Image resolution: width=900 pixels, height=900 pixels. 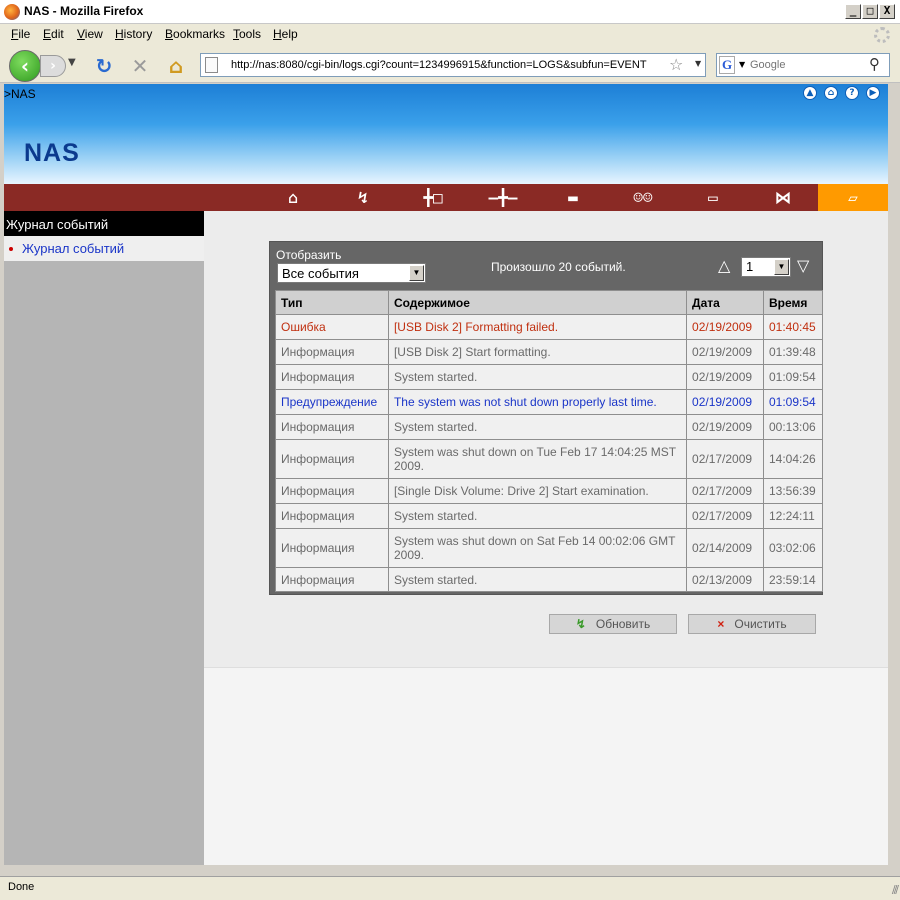 I want to click on search-bar: G ▼ ⚲, so click(x=803, y=65).